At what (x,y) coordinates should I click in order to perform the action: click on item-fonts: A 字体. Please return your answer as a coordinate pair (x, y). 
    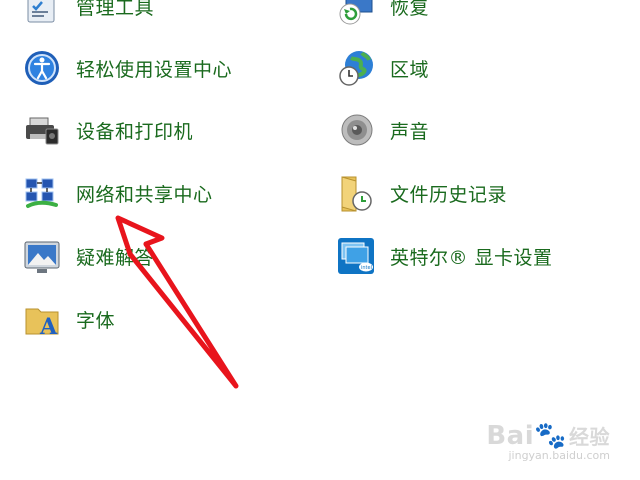
    Looking at the image, I should click on (68, 319).